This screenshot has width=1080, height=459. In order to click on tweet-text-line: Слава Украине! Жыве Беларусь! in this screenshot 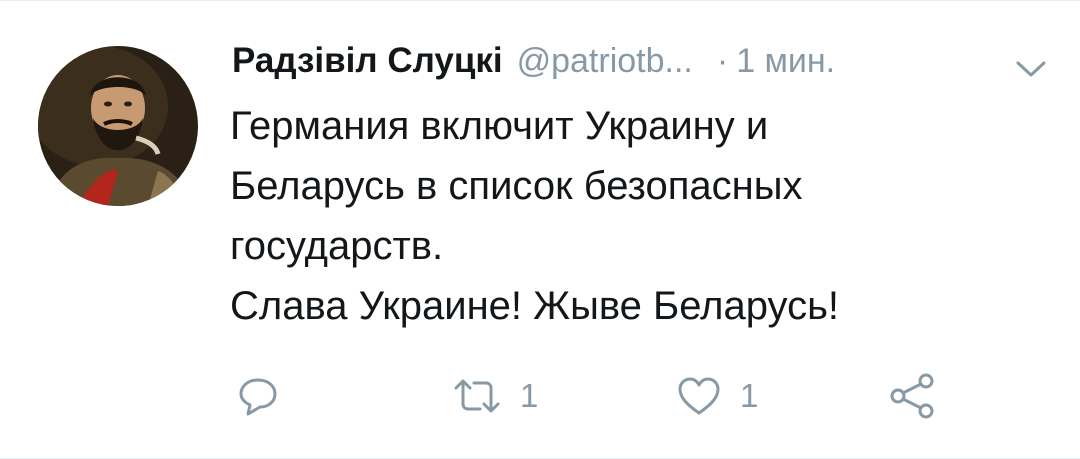, I will do `click(535, 306)`.